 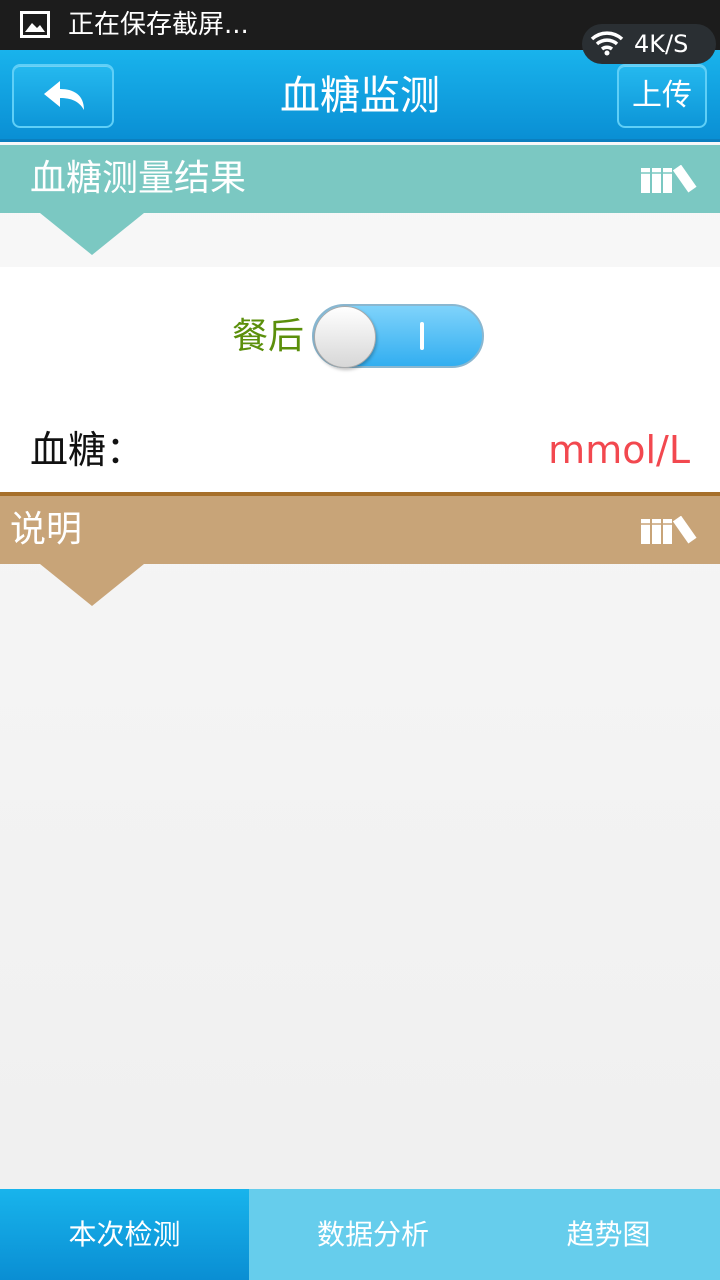 I want to click on screenshot-image-icon, so click(x=35, y=24).